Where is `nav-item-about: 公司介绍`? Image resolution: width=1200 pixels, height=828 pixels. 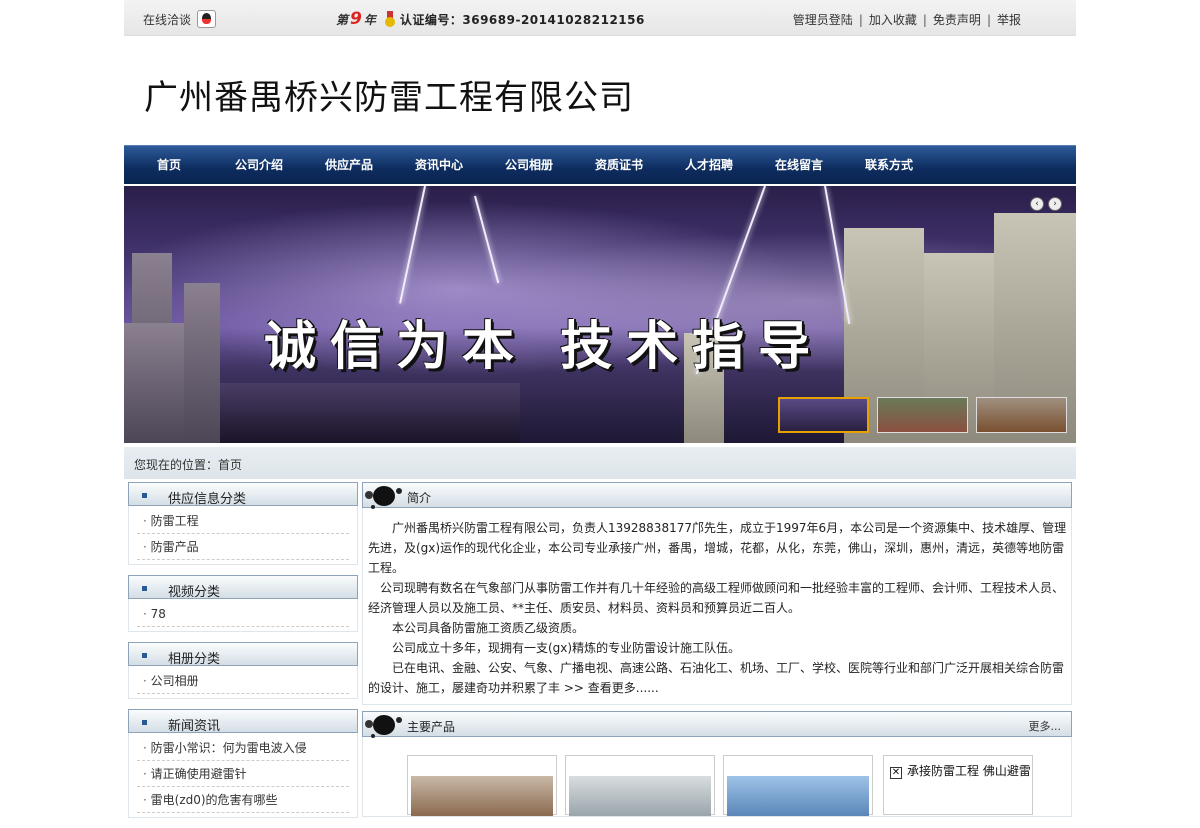 nav-item-about: 公司介绍 is located at coordinates (259, 164).